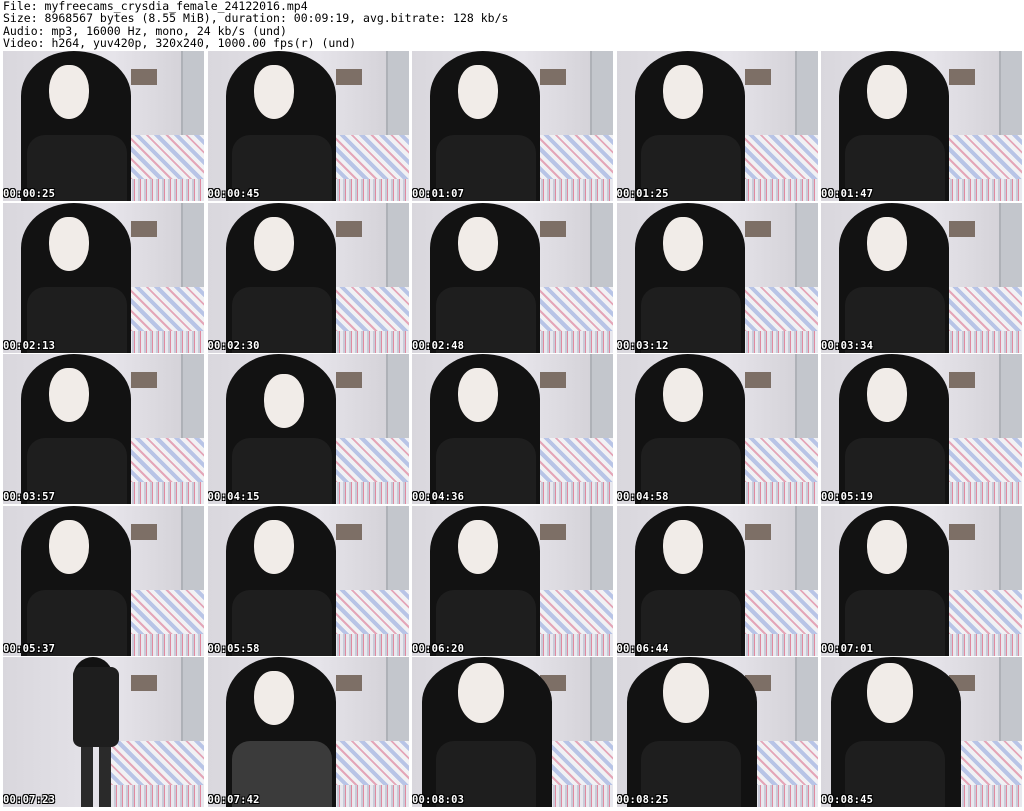 Image resolution: width=1024 pixels, height=811 pixels. What do you see at coordinates (233, 800) in the screenshot?
I see `frame-timestamp: 00:07:42` at bounding box center [233, 800].